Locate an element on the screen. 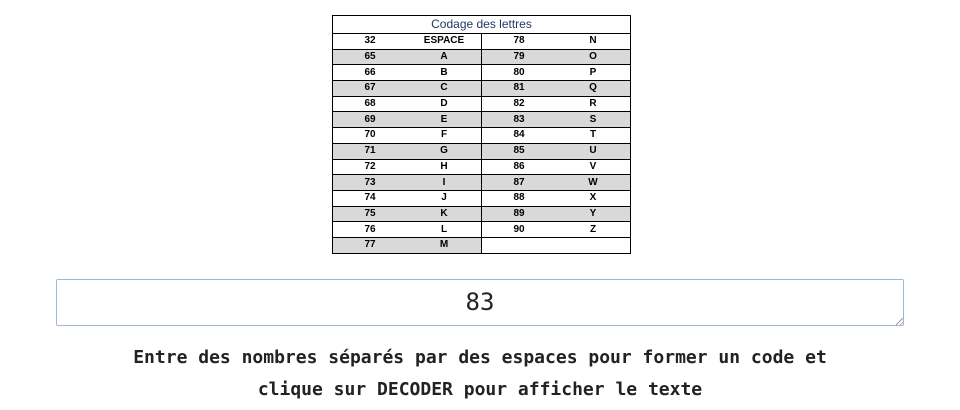 The image size is (960, 410). code-number-cell: 73 is located at coordinates (369, 182).